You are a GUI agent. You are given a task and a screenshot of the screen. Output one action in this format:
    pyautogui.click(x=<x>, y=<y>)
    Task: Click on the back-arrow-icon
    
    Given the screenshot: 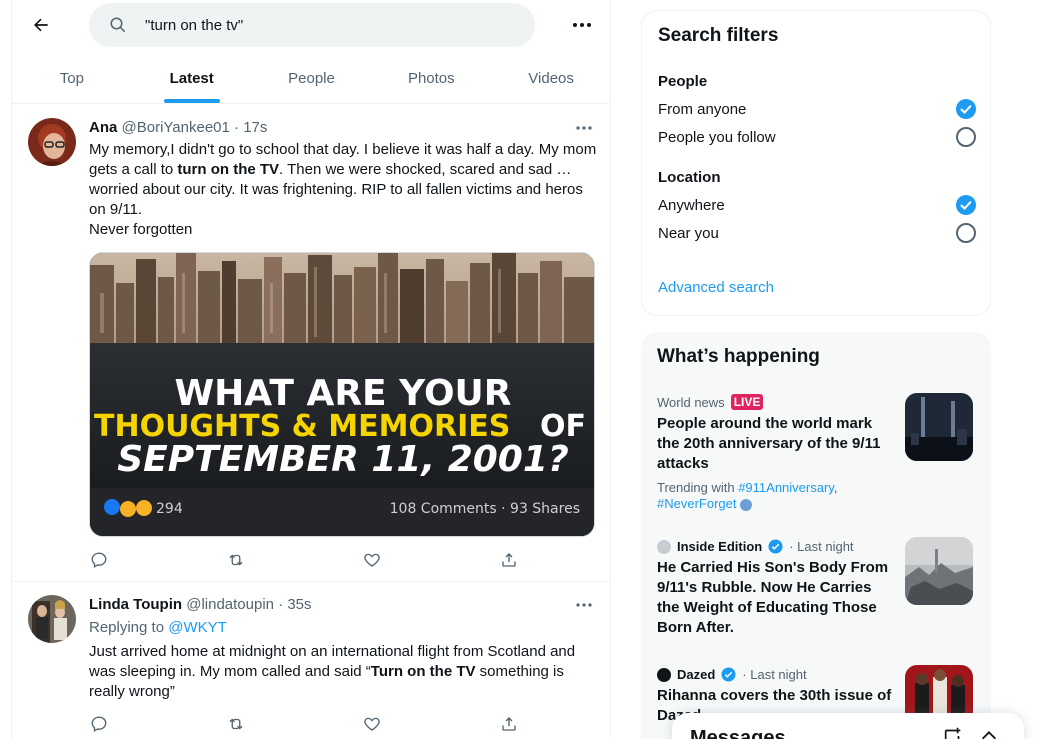 What is the action you would take?
    pyautogui.click(x=41, y=25)
    